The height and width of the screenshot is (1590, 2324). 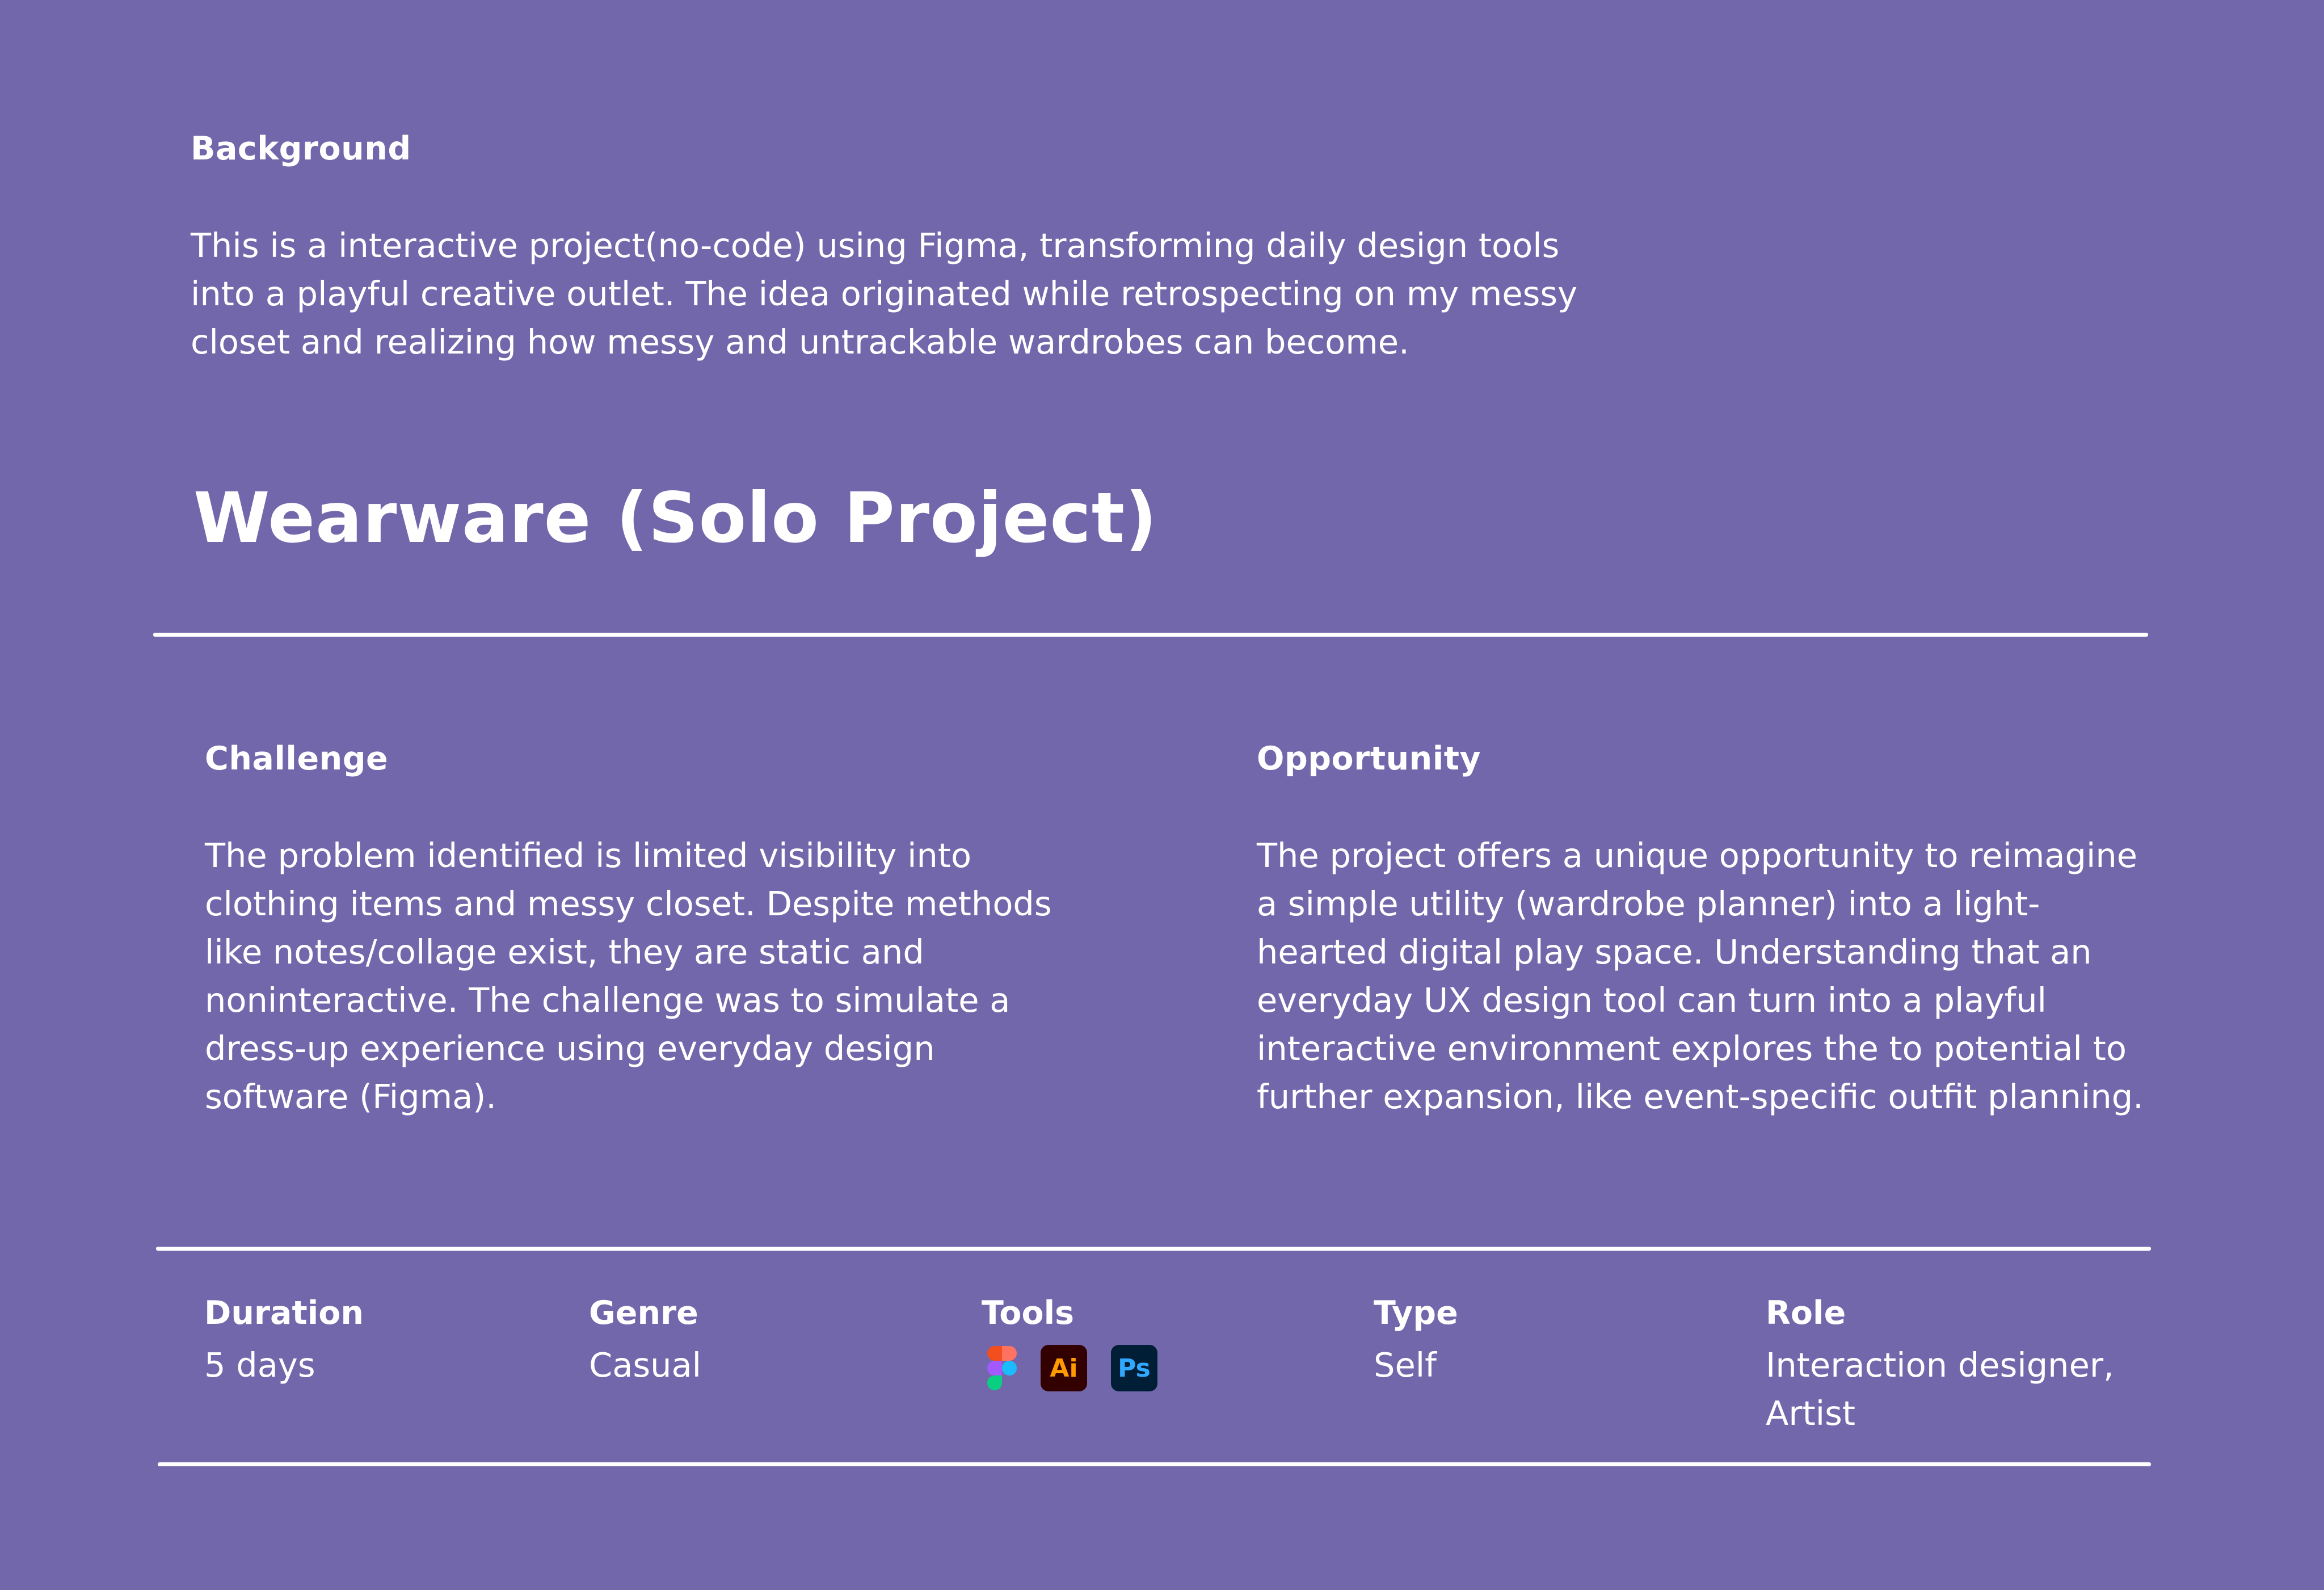 I want to click on genre-label: Genre, so click(x=643, y=1313).